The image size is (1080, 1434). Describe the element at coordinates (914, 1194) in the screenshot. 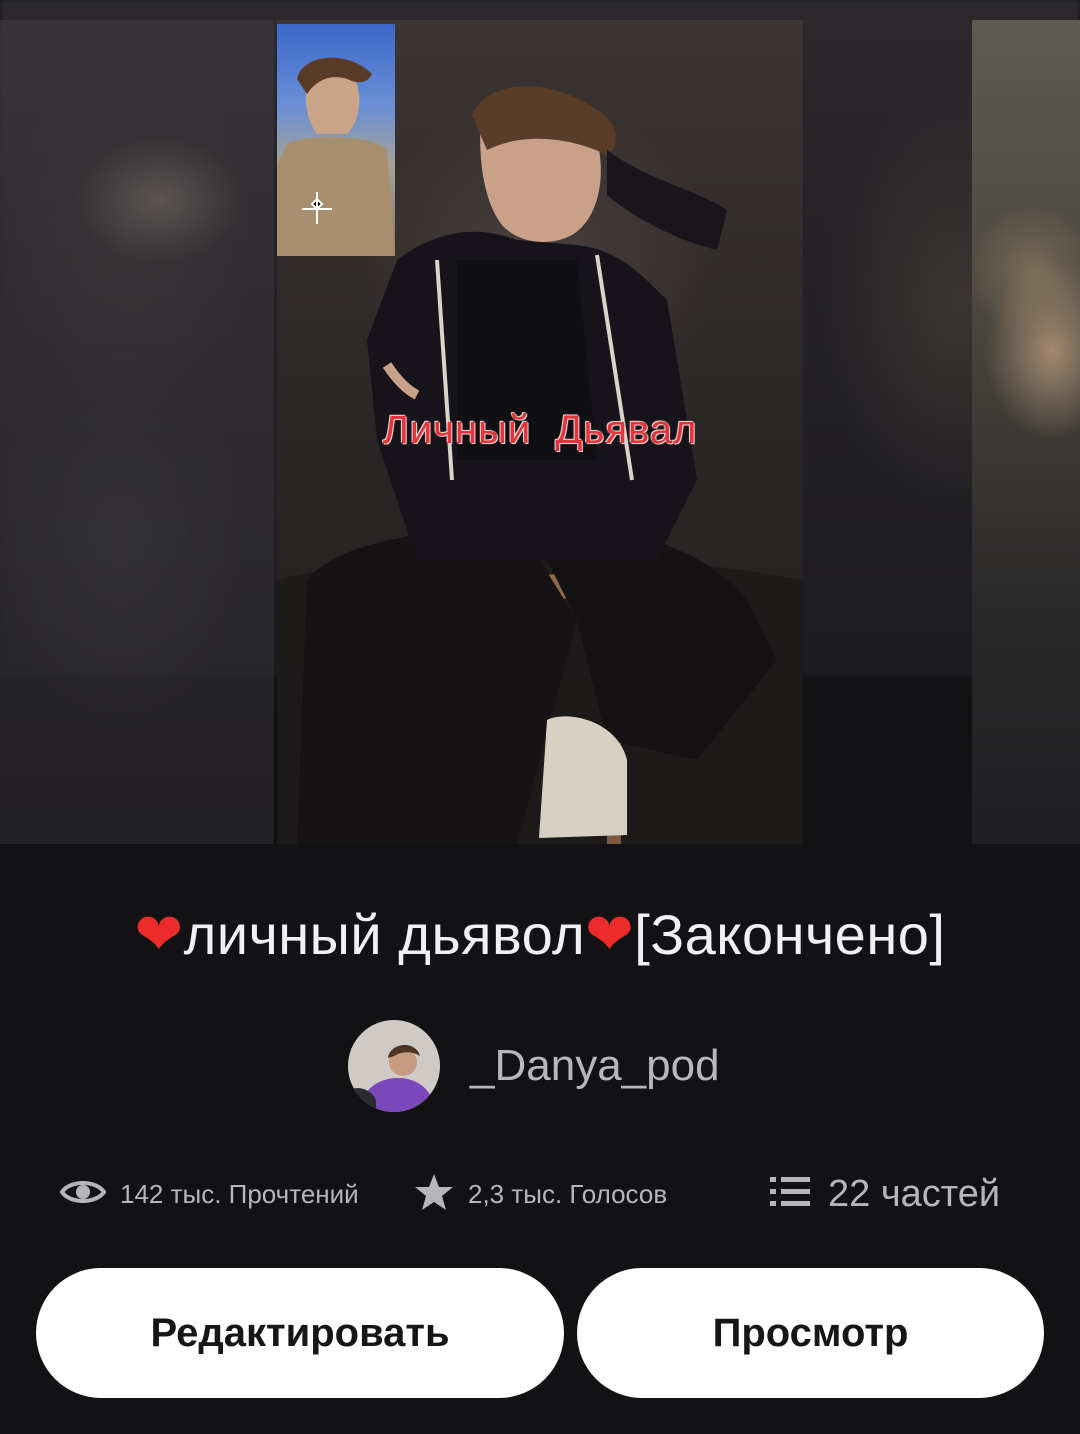

I see `parts-count: 22 частей` at that location.